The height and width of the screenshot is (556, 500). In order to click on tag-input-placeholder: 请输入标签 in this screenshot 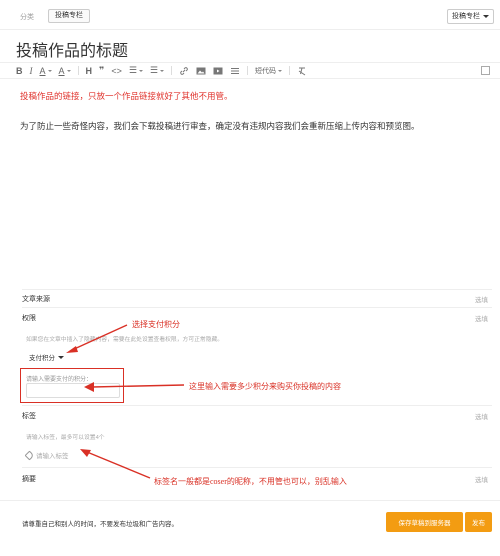, I will do `click(52, 456)`.